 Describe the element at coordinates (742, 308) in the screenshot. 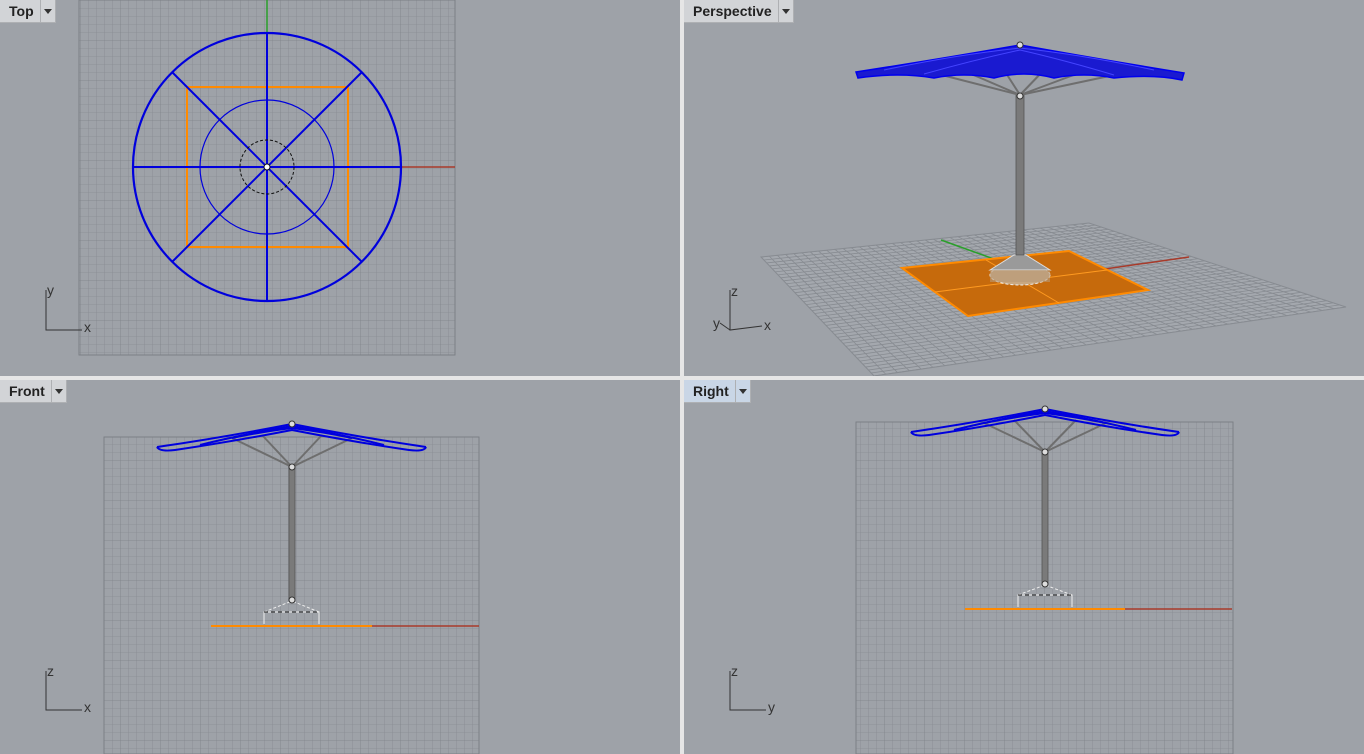

I see `axis-indicator: z x y` at that location.